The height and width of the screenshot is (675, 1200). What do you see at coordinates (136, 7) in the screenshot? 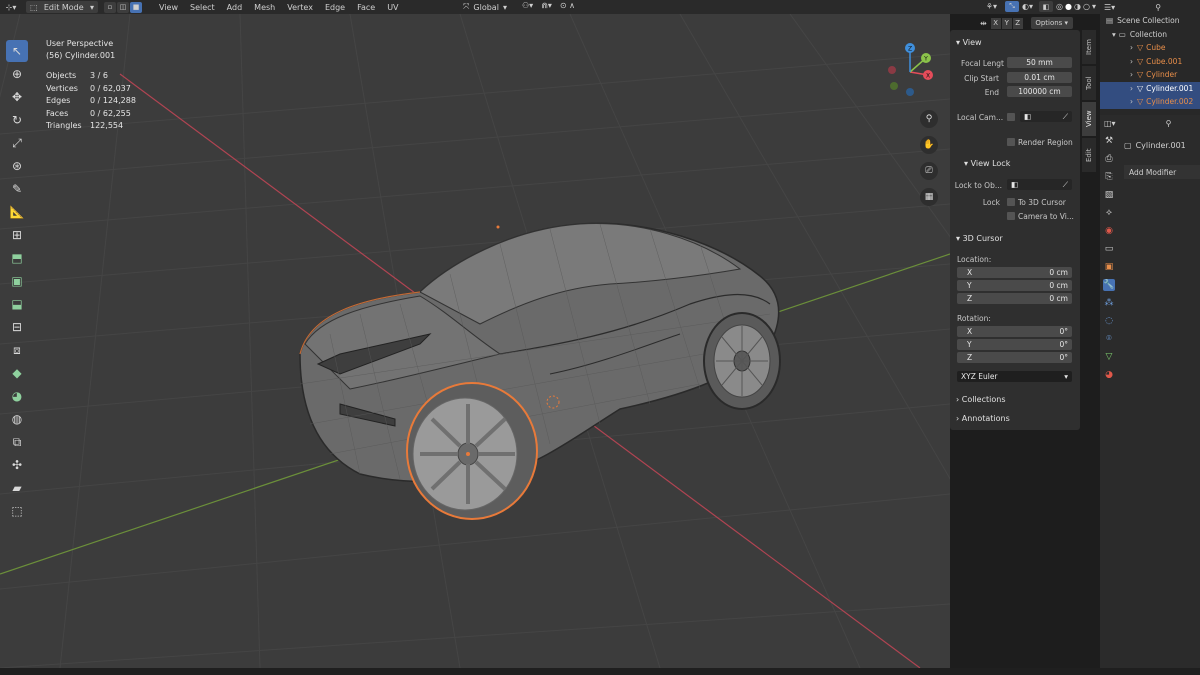
I see `face-select-button: ■` at bounding box center [136, 7].